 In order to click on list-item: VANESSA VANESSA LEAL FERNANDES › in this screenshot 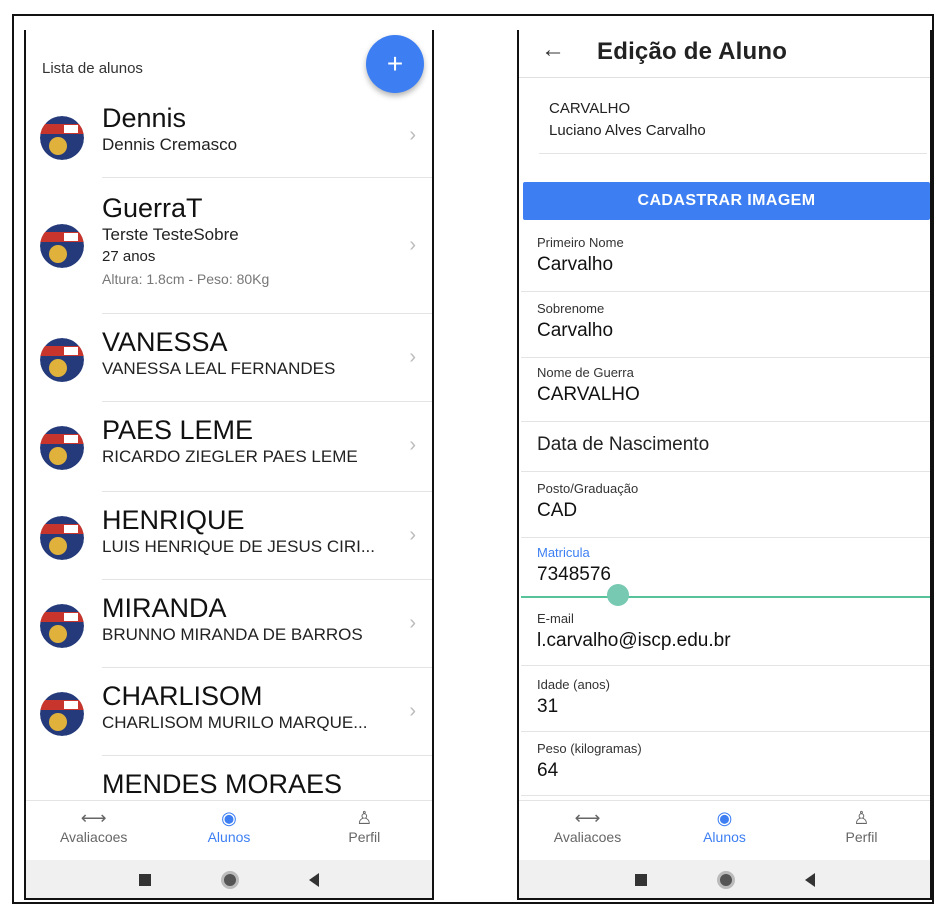, I will do `click(236, 358)`.